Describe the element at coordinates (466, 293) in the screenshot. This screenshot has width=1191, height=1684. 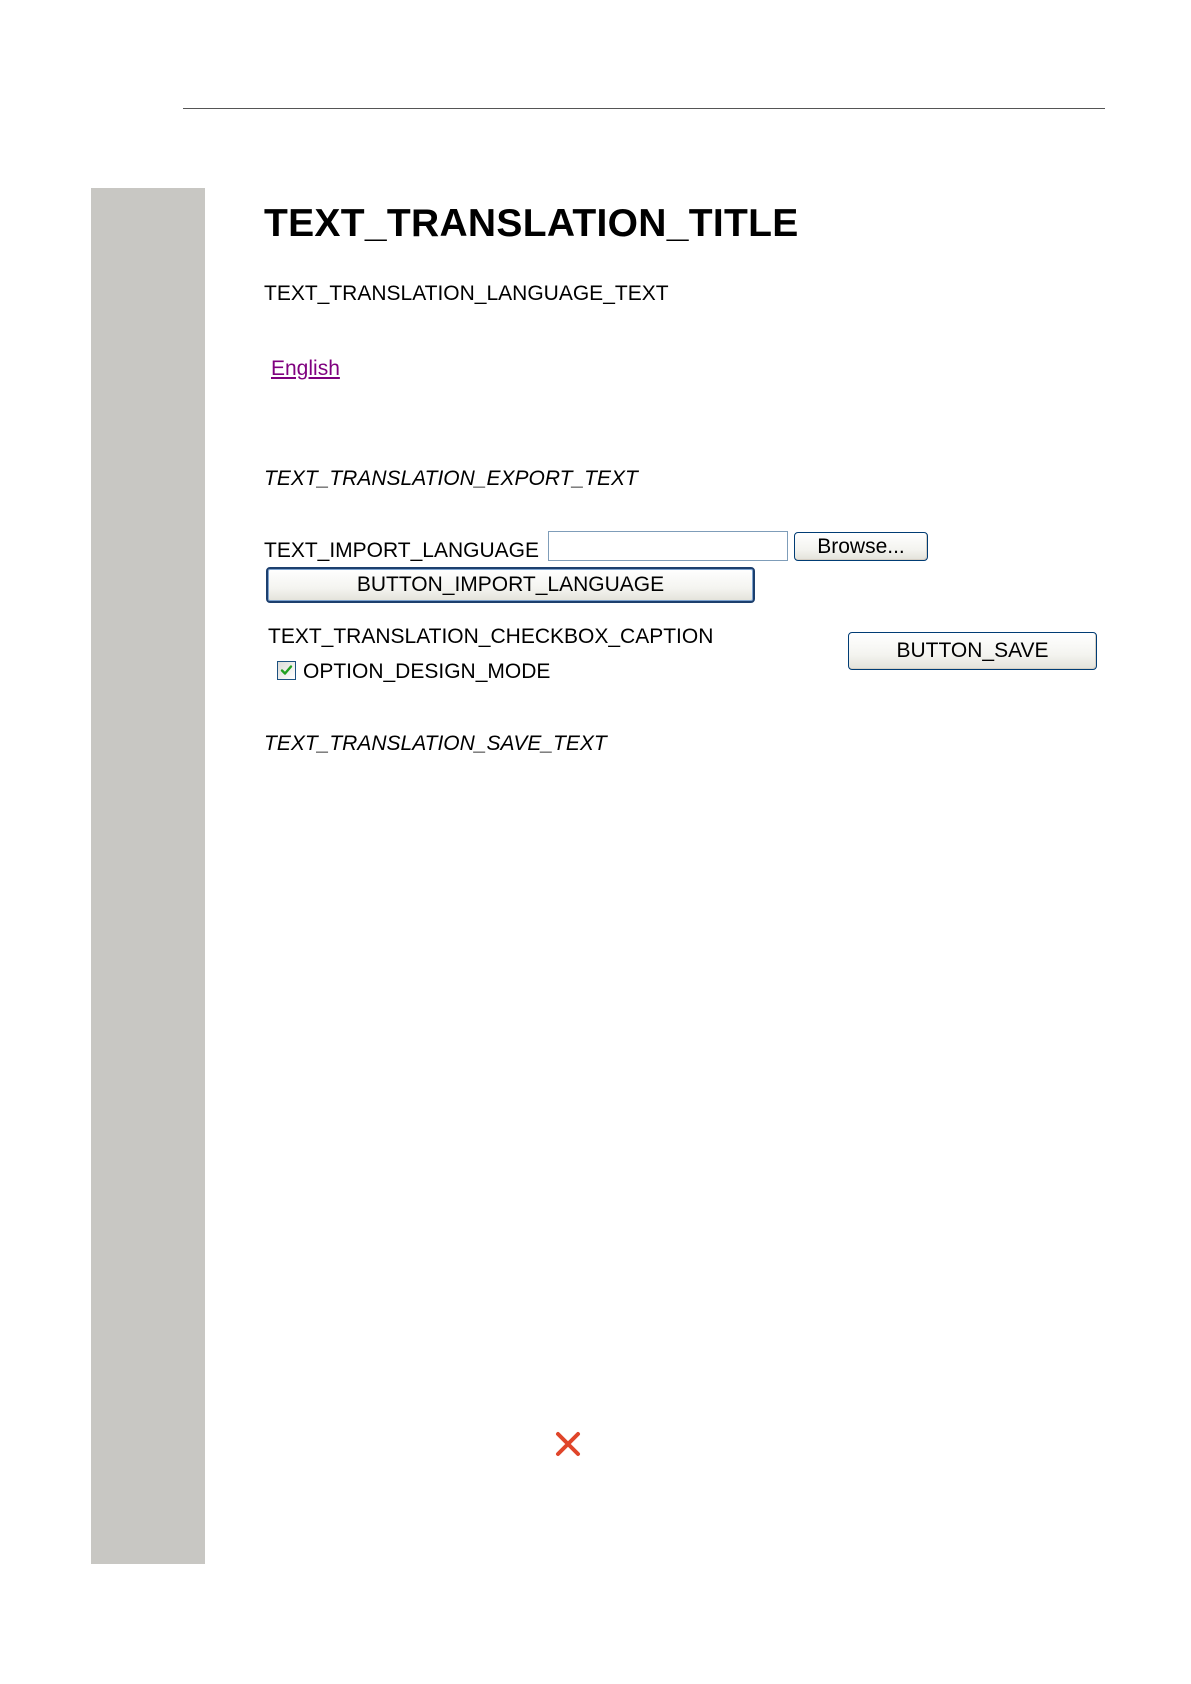
I see `language-text: TEXT_TRANSLATION_LANGUAGE_TEXT` at that location.